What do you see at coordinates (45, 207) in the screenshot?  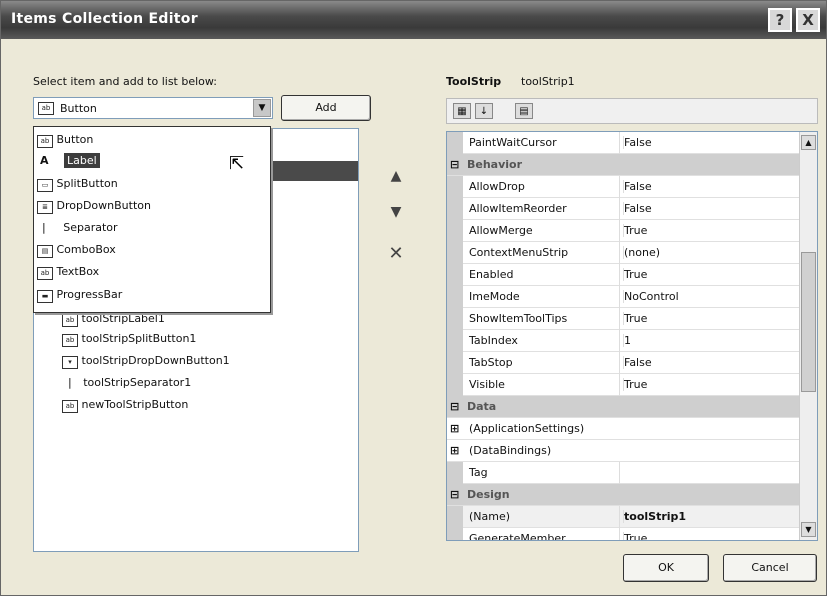 I see `dropdownbutton-icon: ≣` at bounding box center [45, 207].